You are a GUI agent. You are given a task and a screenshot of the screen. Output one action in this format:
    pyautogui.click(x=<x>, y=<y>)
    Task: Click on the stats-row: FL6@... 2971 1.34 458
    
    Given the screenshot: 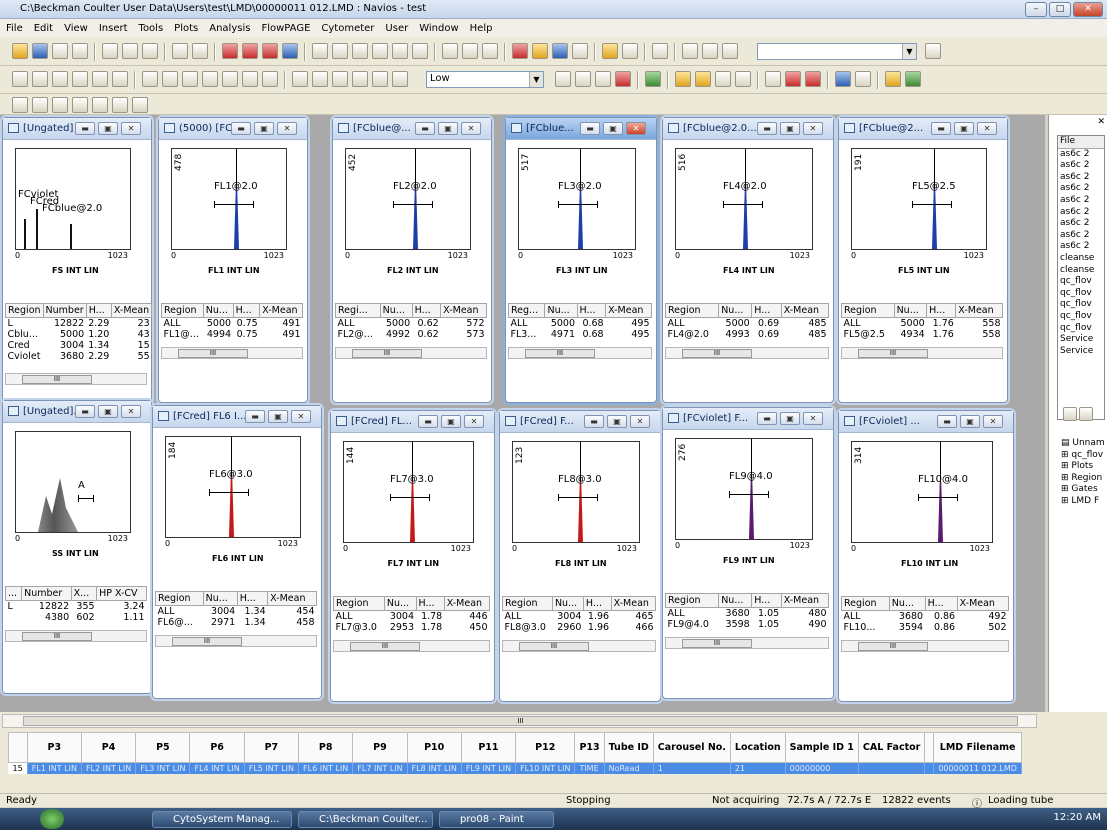 What is the action you would take?
    pyautogui.click(x=236, y=622)
    